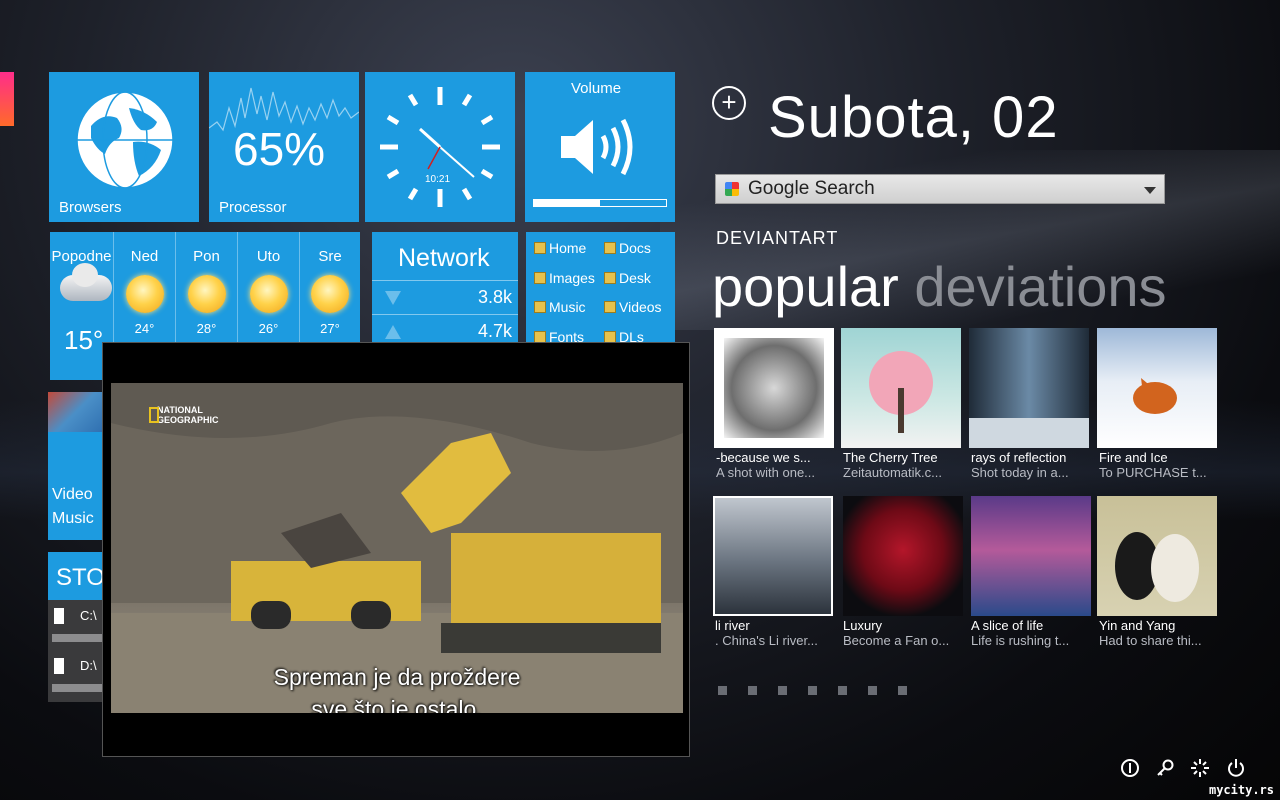  Describe the element at coordinates (397, 677) in the screenshot. I see `subtitle-line-1: Spreman je da proždere` at that location.